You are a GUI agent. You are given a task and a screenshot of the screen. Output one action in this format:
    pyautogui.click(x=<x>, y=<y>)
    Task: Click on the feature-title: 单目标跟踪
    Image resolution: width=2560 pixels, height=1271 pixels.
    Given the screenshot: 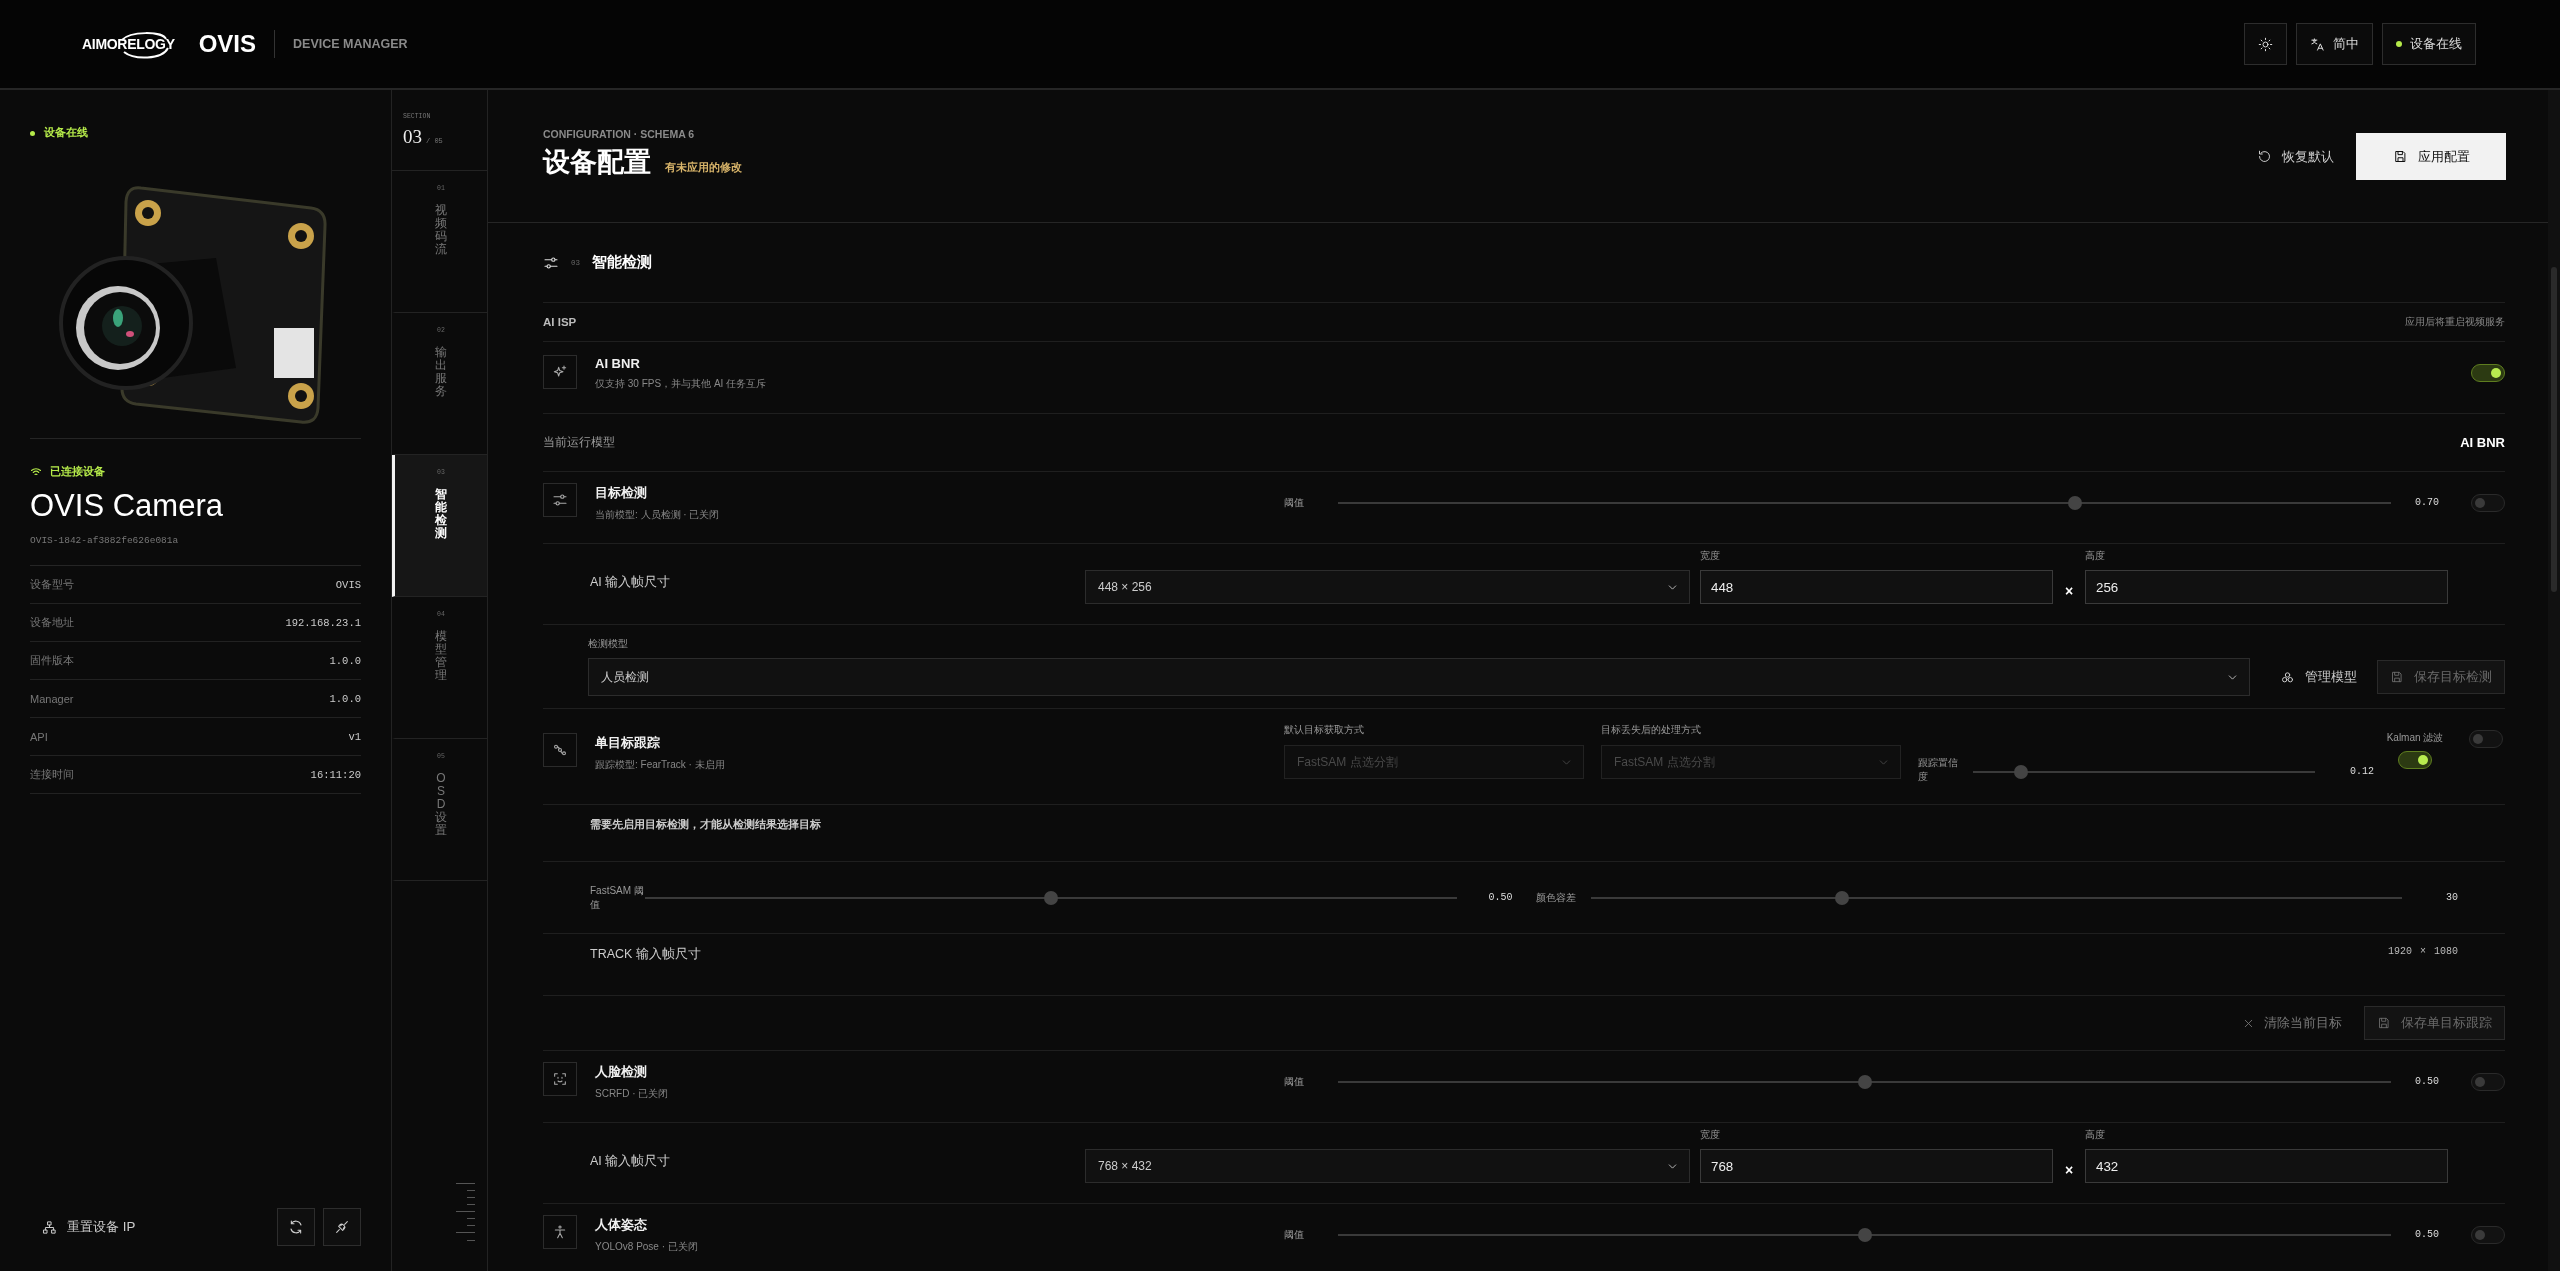 What is the action you would take?
    pyautogui.click(x=628, y=743)
    